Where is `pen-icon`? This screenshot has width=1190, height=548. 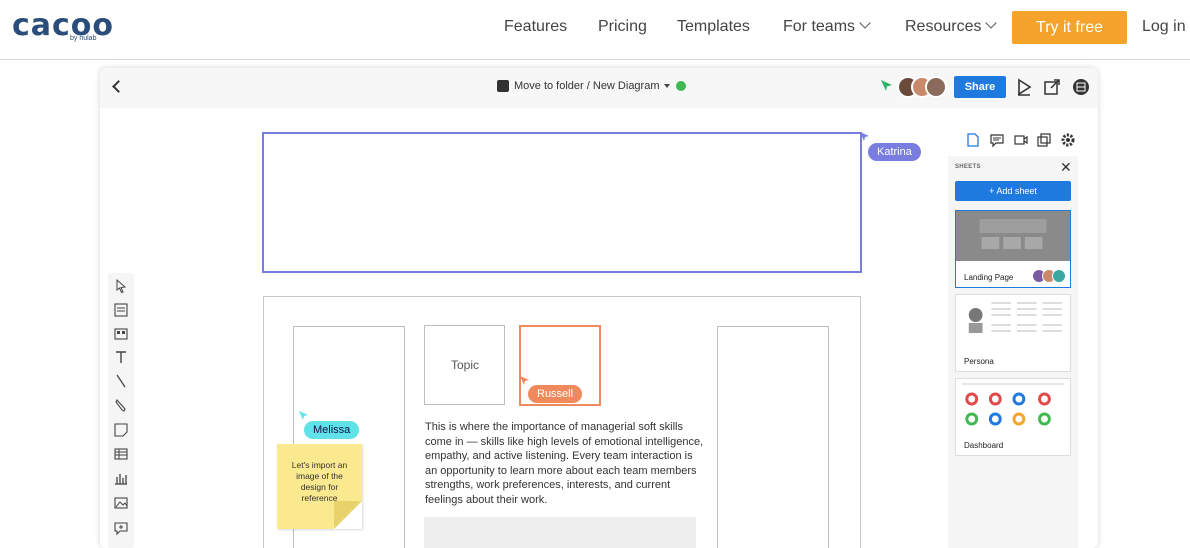 pen-icon is located at coordinates (121, 405).